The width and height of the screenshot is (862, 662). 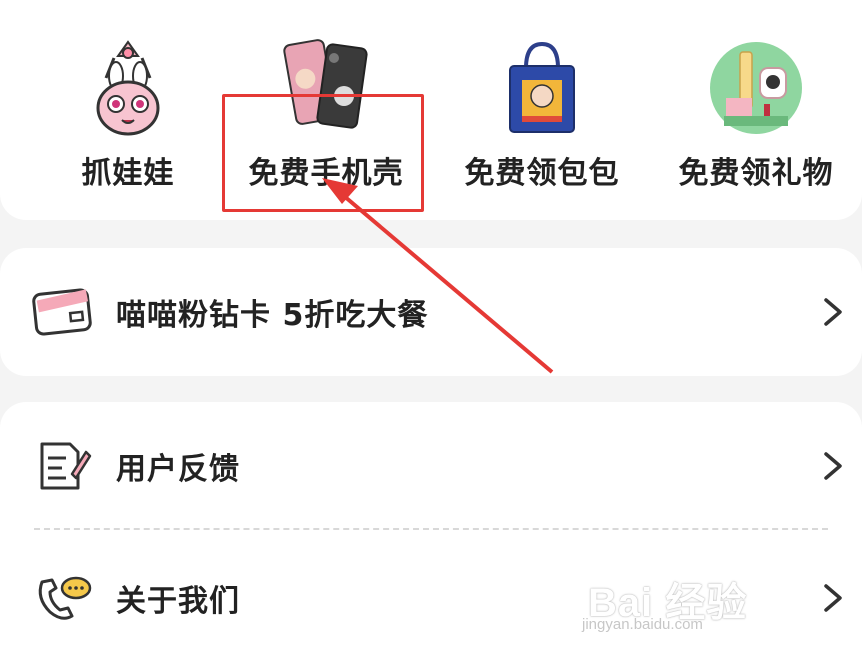 I want to click on baidu-watermark: Bai 经验 jingyan.baidu.com, so click(x=692, y=605).